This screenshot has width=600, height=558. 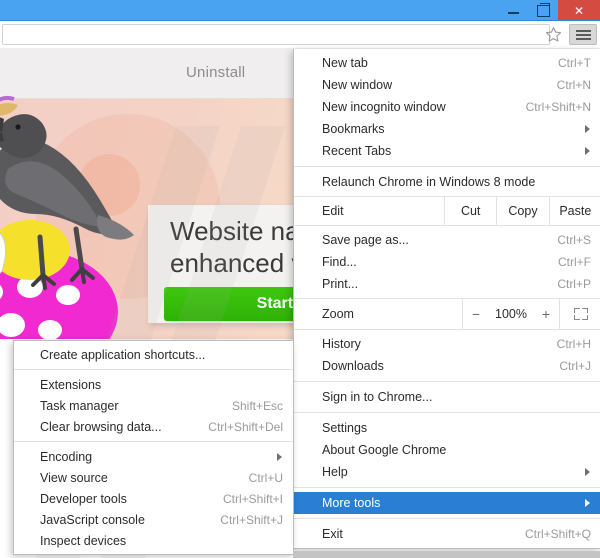 What do you see at coordinates (153, 477) in the screenshot?
I see `submenu-item-view-source: View source Ctrl+U` at bounding box center [153, 477].